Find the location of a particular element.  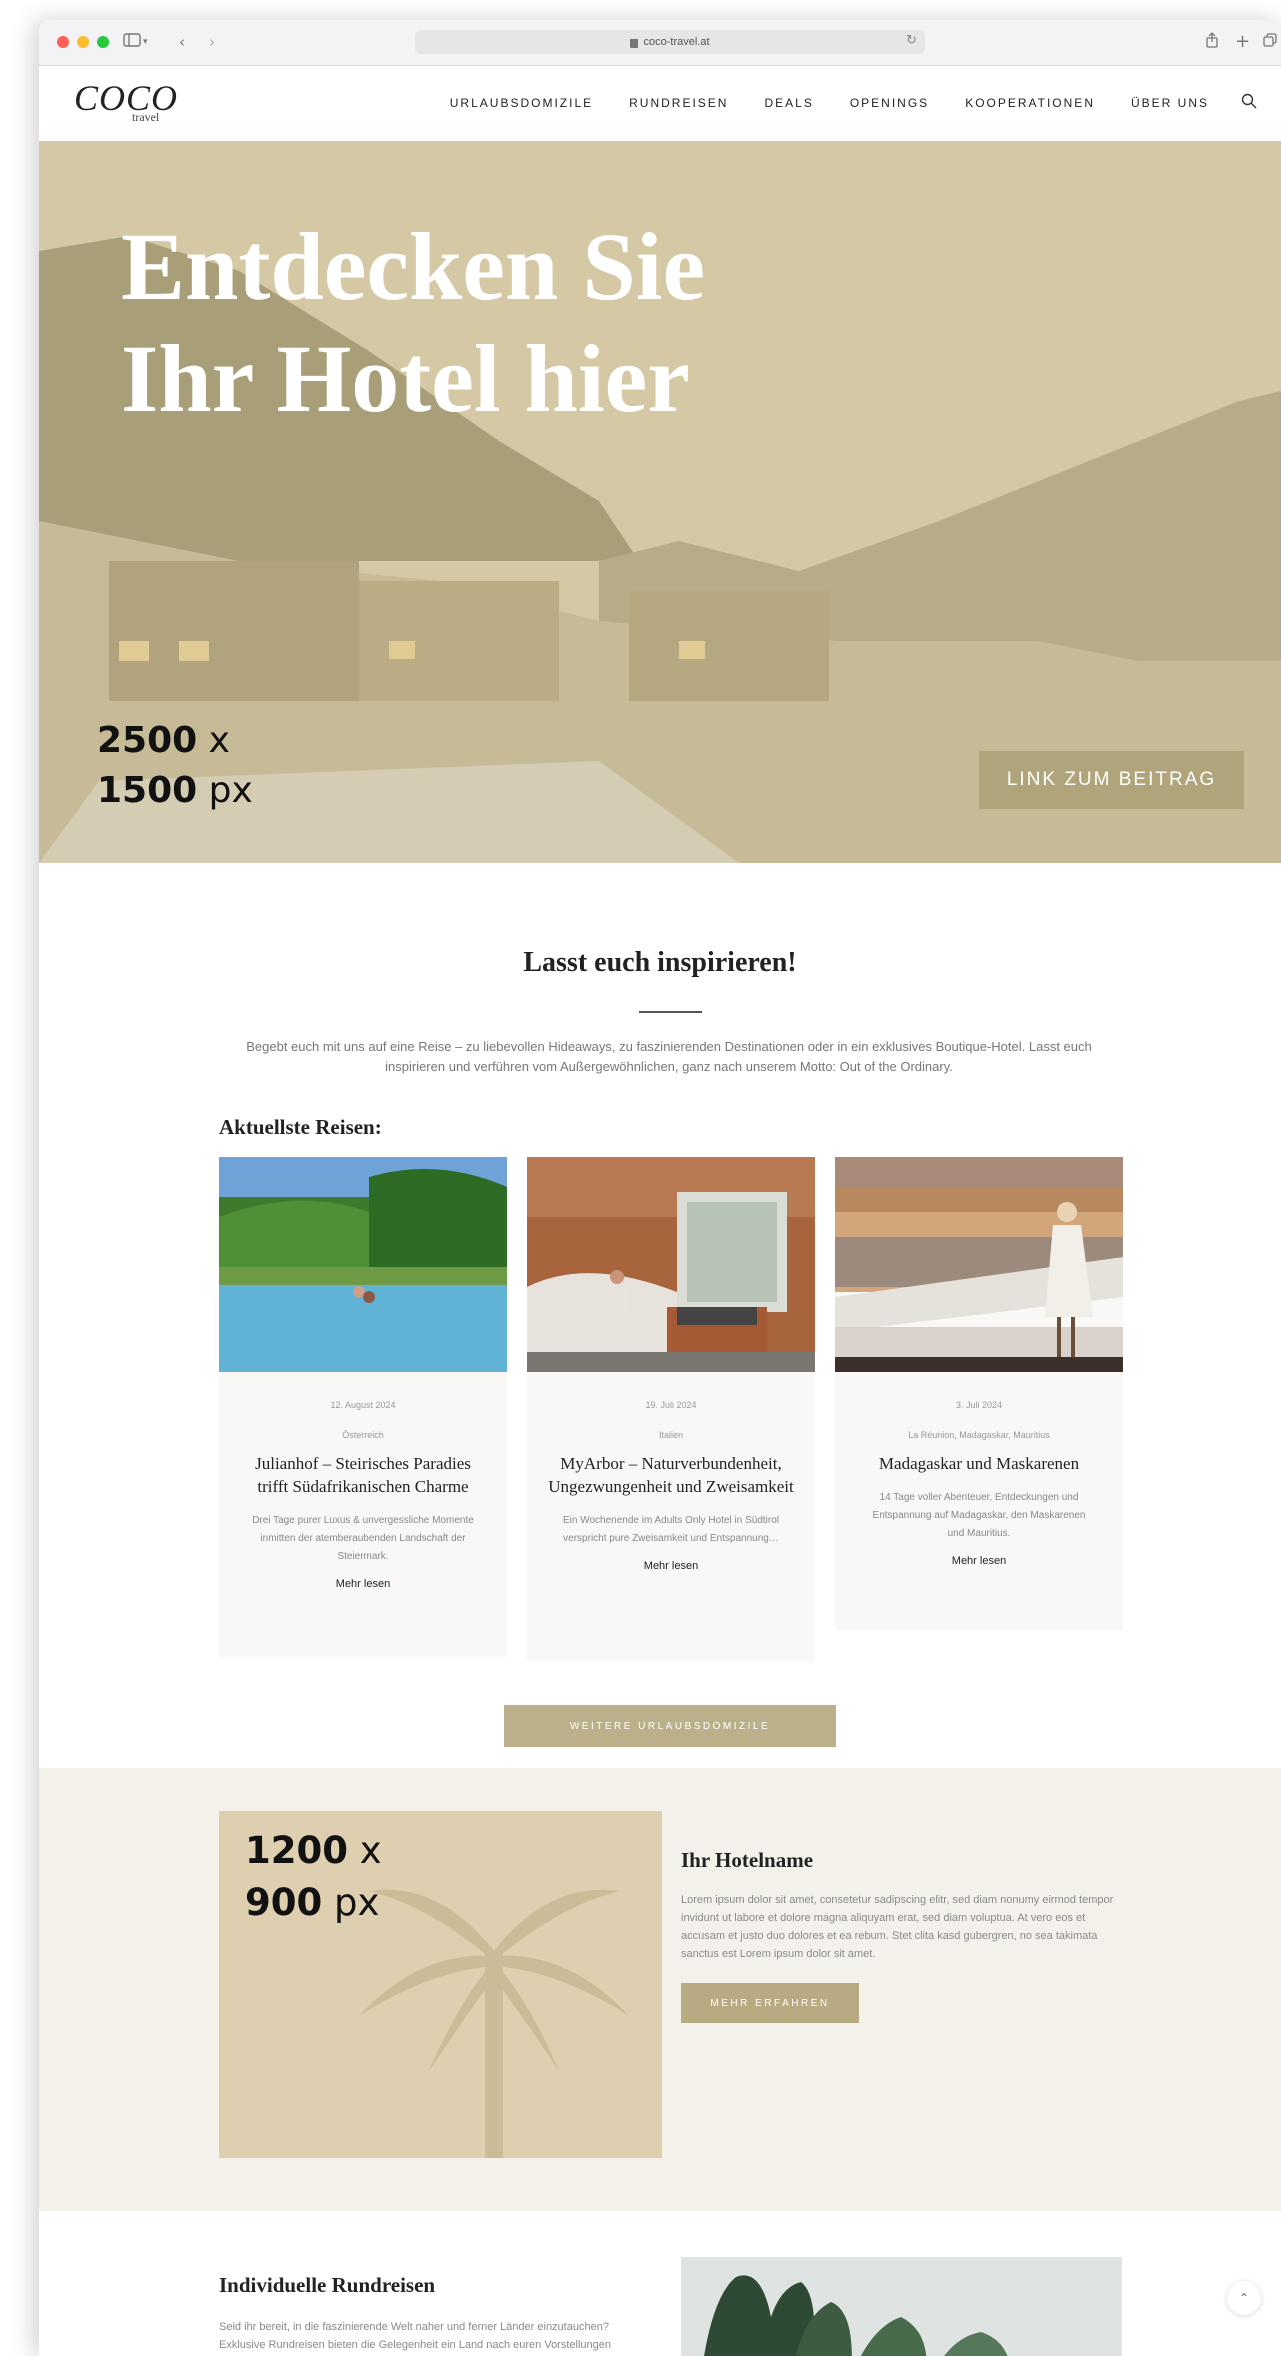

recent-trips-heading: Aktuellste Reisen: is located at coordinates (300, 1127).